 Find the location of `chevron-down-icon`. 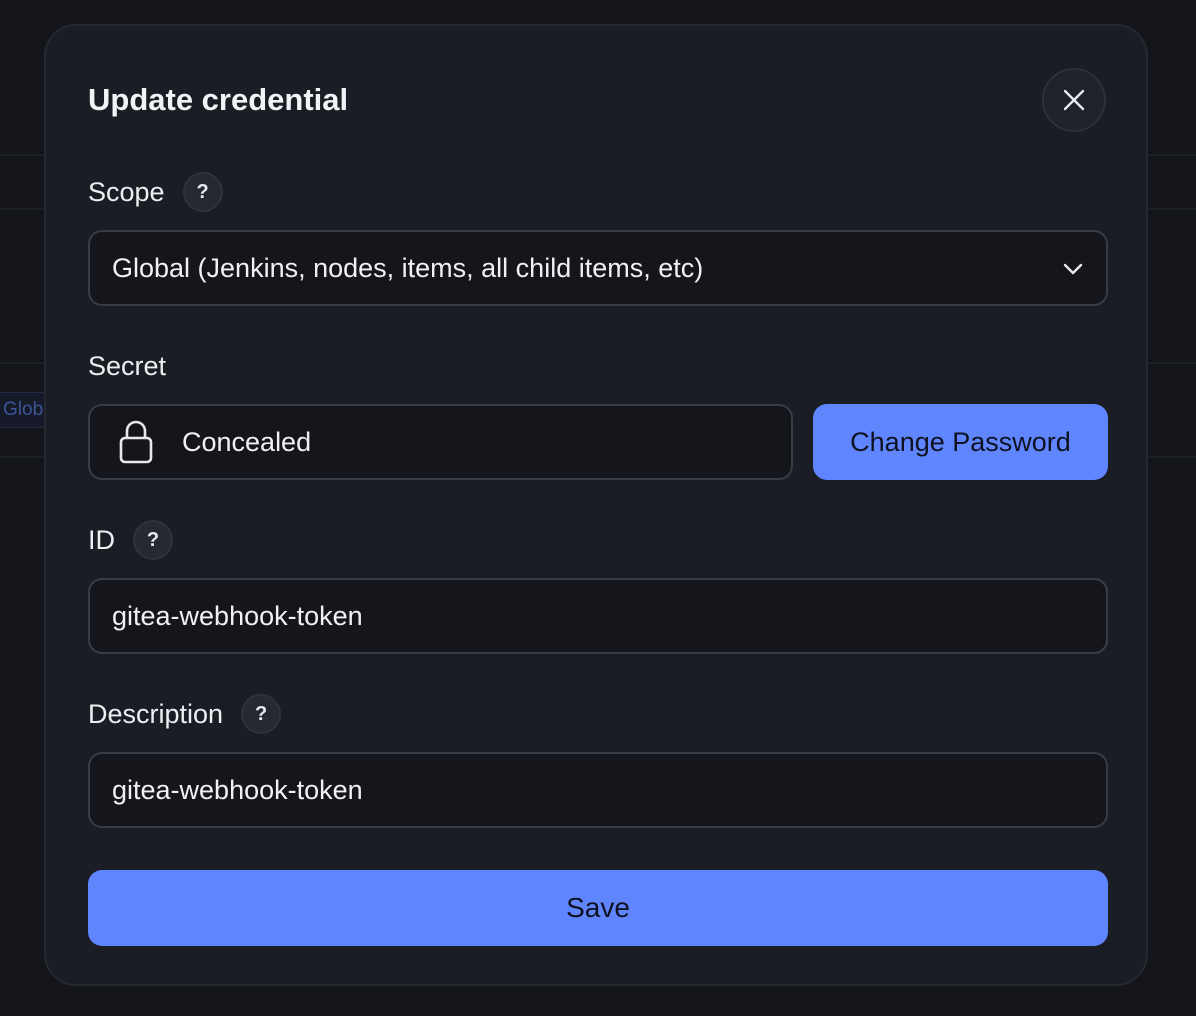

chevron-down-icon is located at coordinates (1073, 269).